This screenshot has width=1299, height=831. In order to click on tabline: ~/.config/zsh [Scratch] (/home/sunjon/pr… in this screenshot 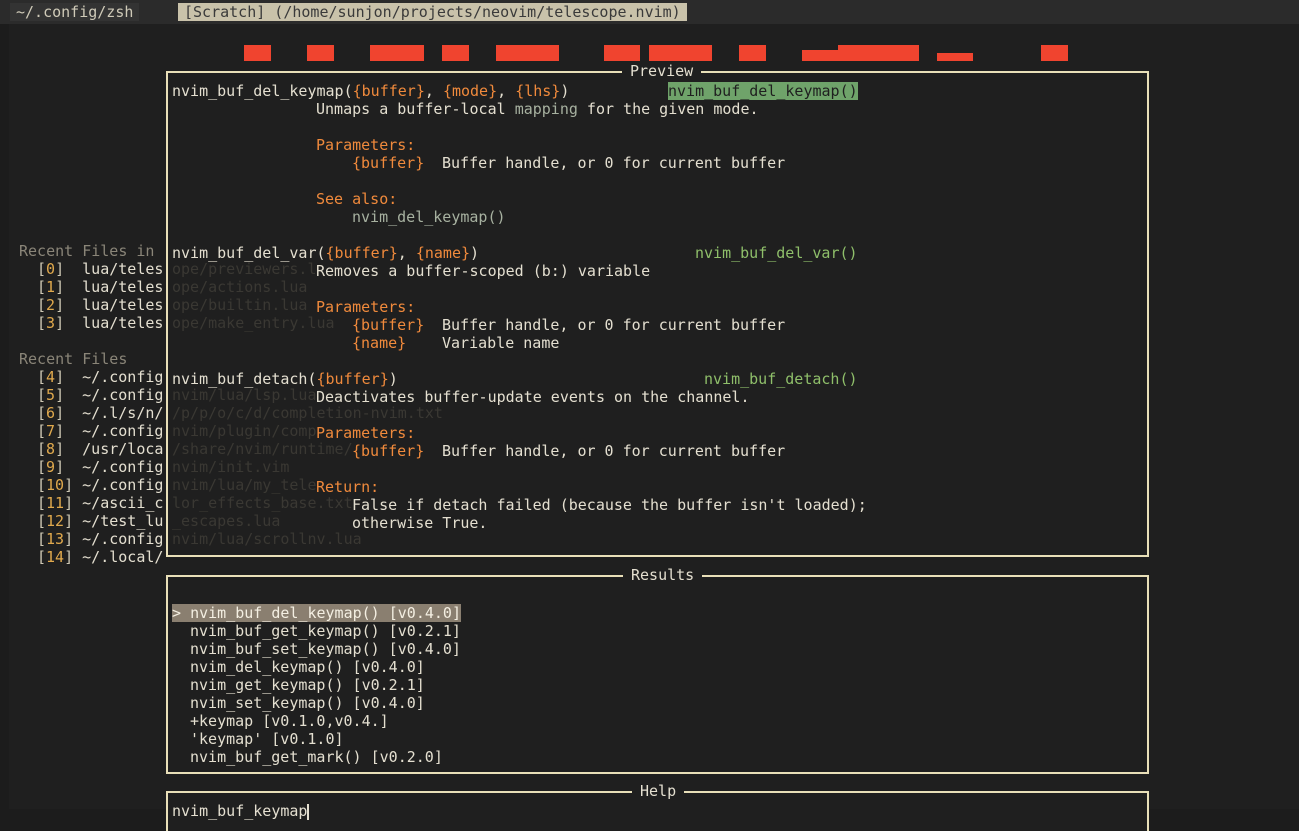, I will do `click(649, 12)`.